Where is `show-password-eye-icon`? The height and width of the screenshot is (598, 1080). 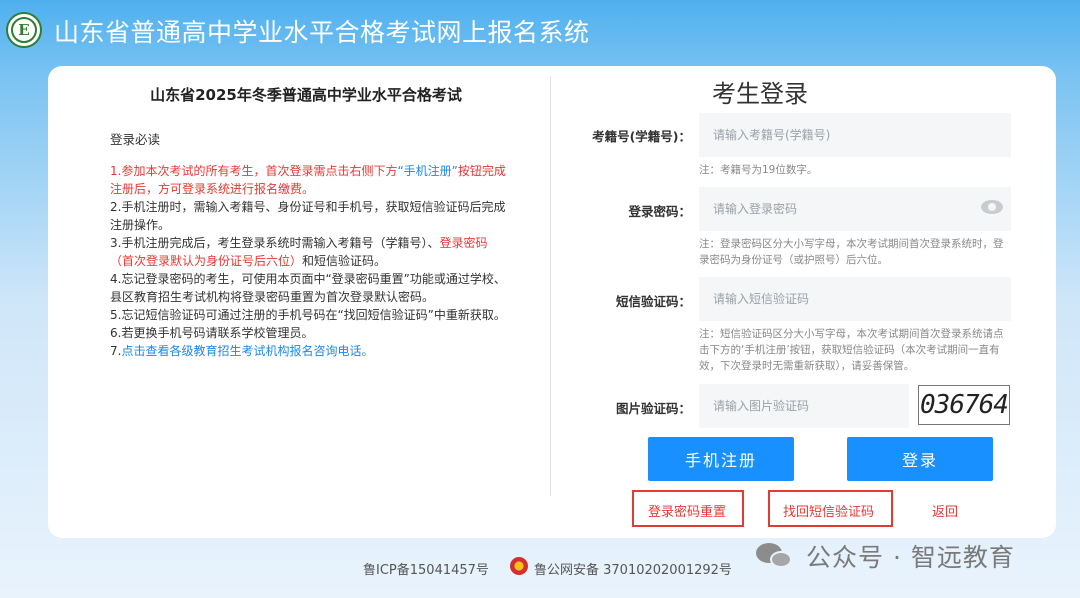 show-password-eye-icon is located at coordinates (992, 207).